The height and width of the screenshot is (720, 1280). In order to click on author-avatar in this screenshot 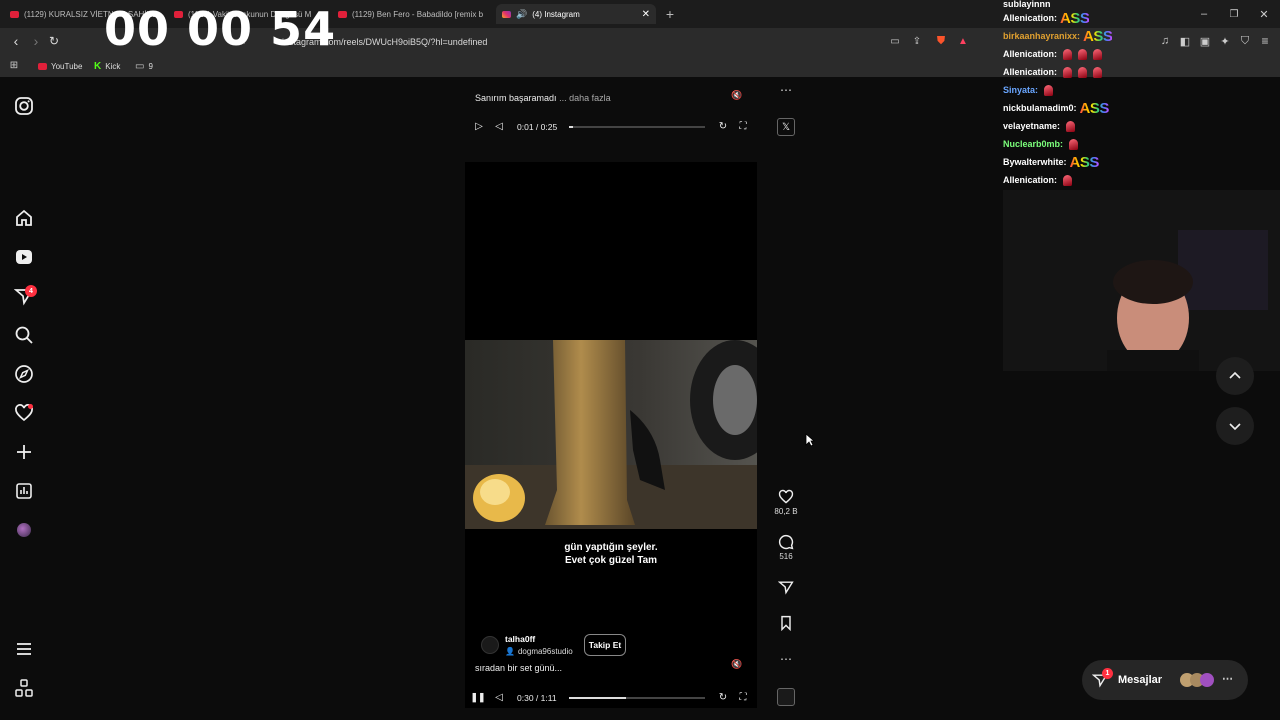, I will do `click(490, 645)`.